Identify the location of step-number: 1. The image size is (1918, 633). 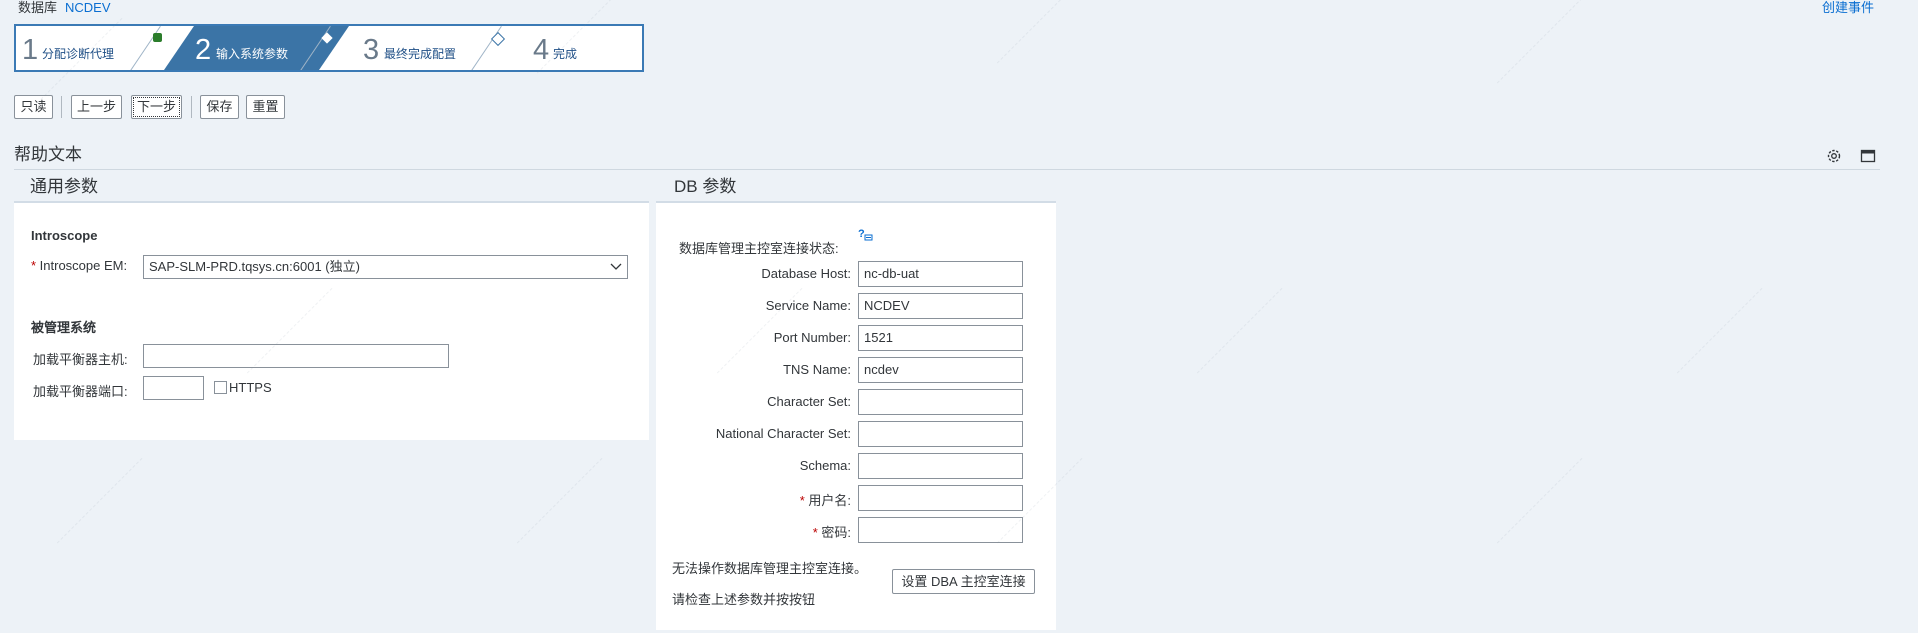
(30, 50).